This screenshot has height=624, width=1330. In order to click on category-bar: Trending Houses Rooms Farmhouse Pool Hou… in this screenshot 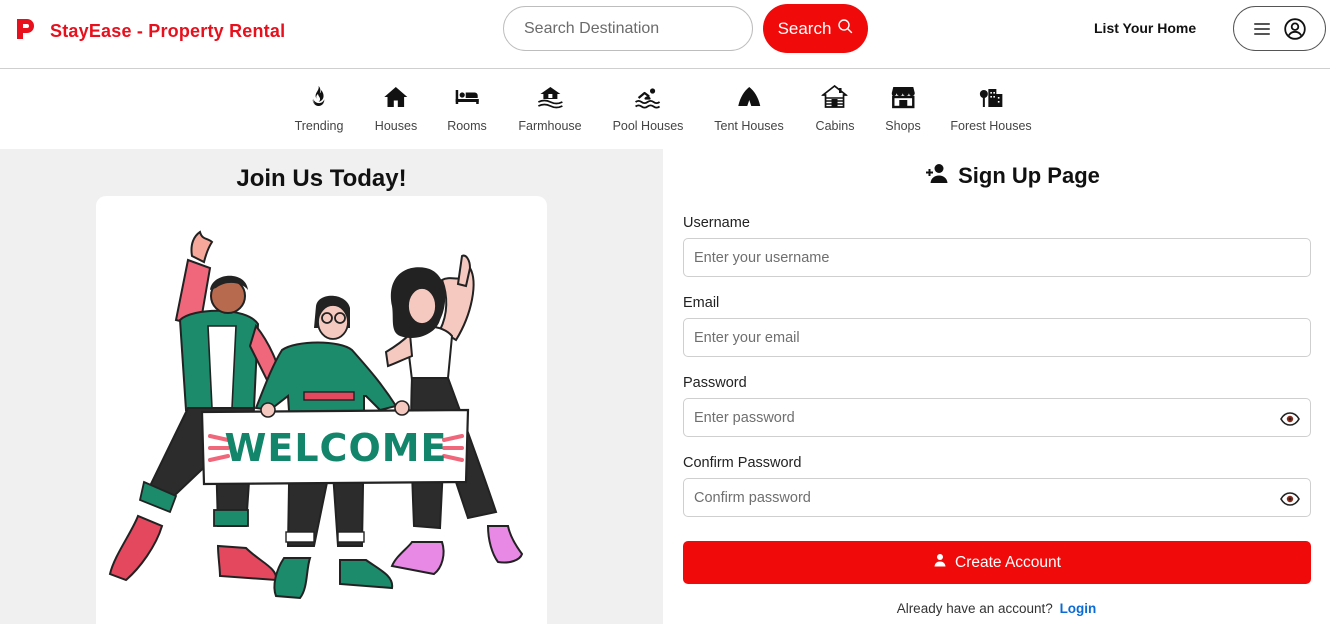, I will do `click(665, 109)`.